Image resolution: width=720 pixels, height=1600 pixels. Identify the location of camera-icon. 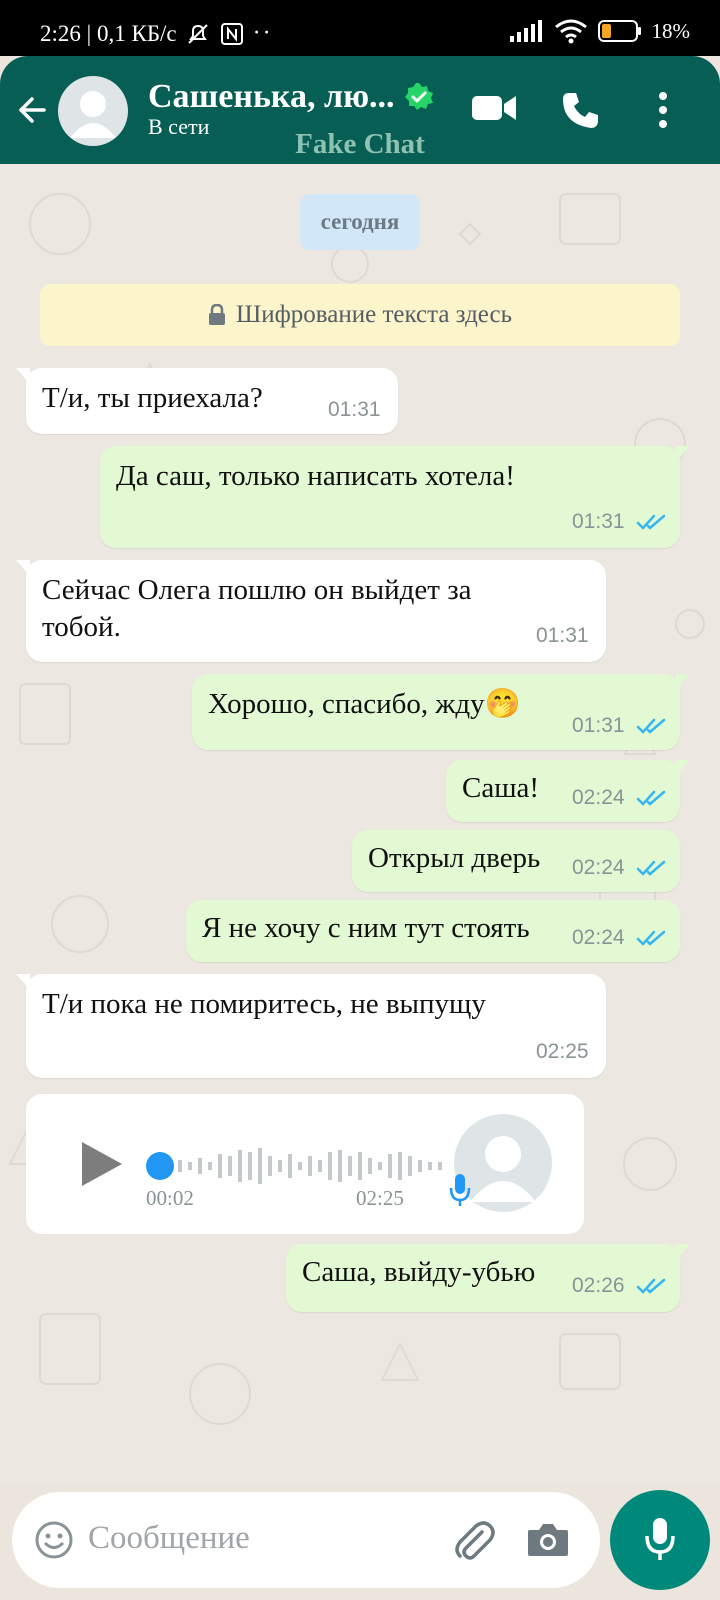
(548, 1540).